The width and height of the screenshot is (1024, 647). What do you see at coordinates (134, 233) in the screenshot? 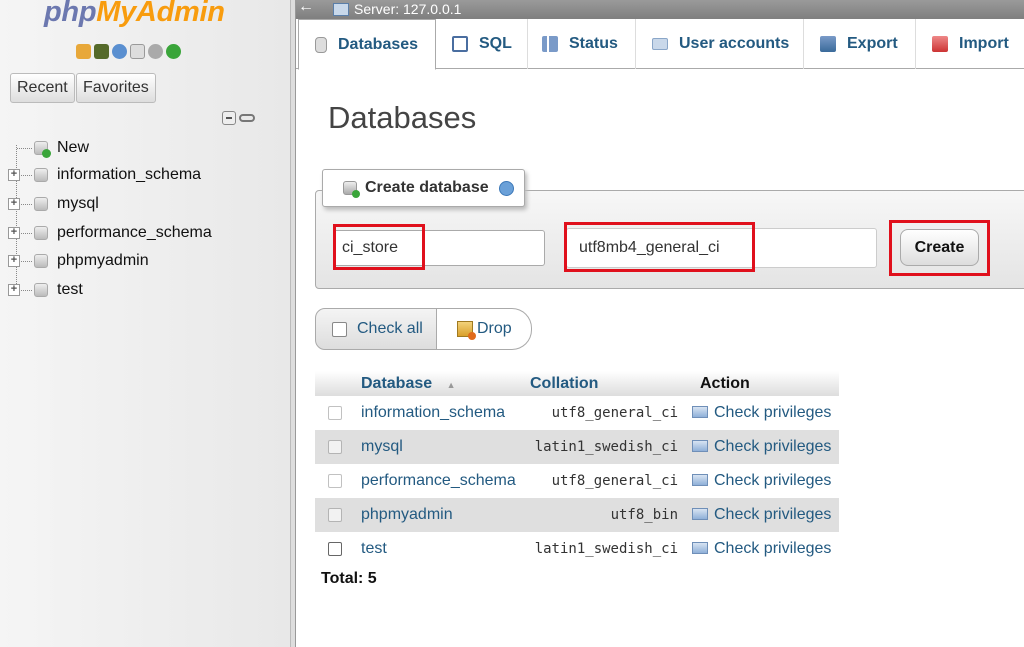
I see `tree-item-label: performance_schema` at bounding box center [134, 233].